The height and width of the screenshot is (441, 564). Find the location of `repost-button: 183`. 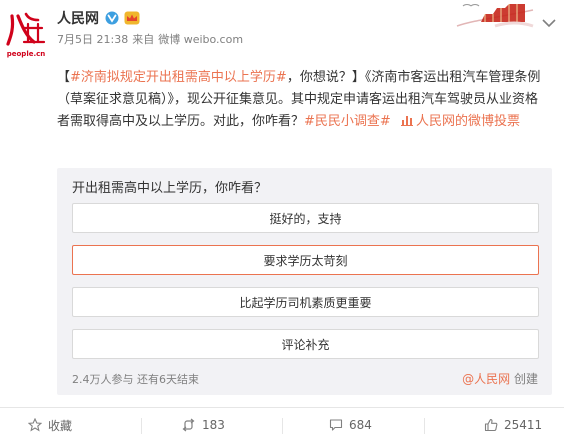

repost-button: 183 is located at coordinates (203, 424).